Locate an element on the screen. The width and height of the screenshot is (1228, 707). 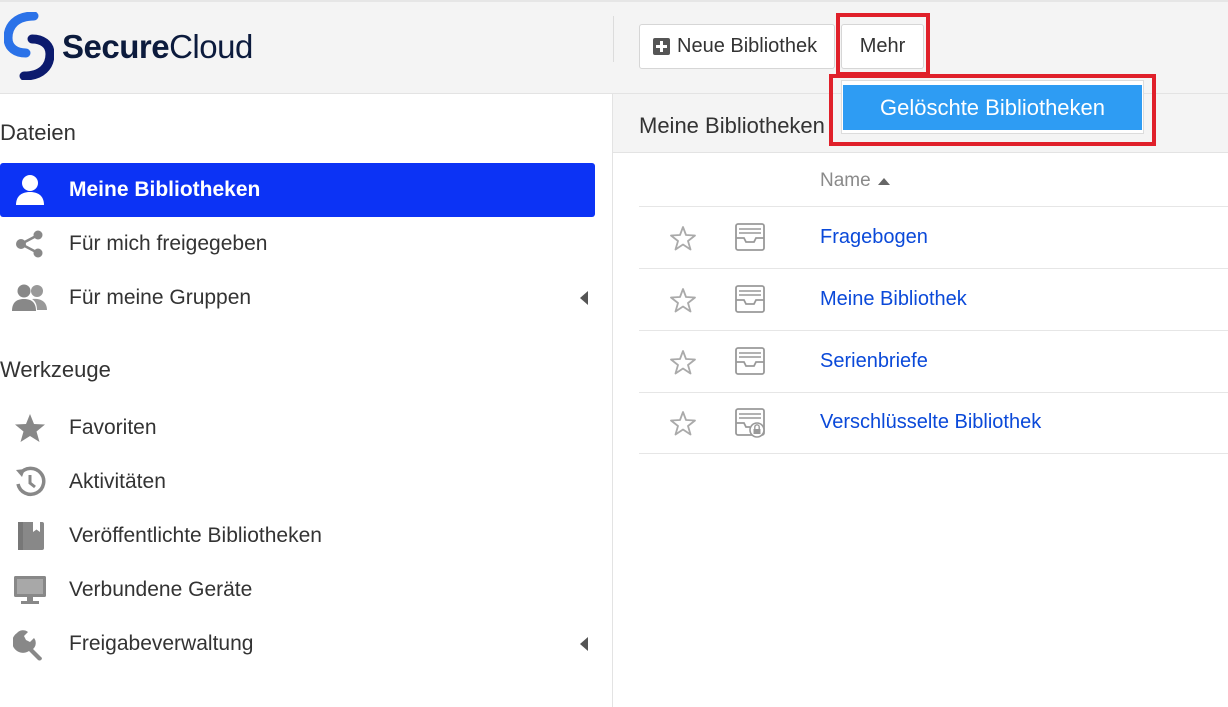
more-dropdown-menu: Gelöschte Bibliotheken is located at coordinates (992, 107).